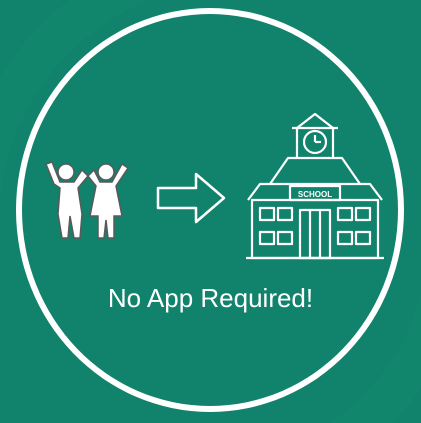  I want to click on tagline-text: No App Required!, so click(210, 298).